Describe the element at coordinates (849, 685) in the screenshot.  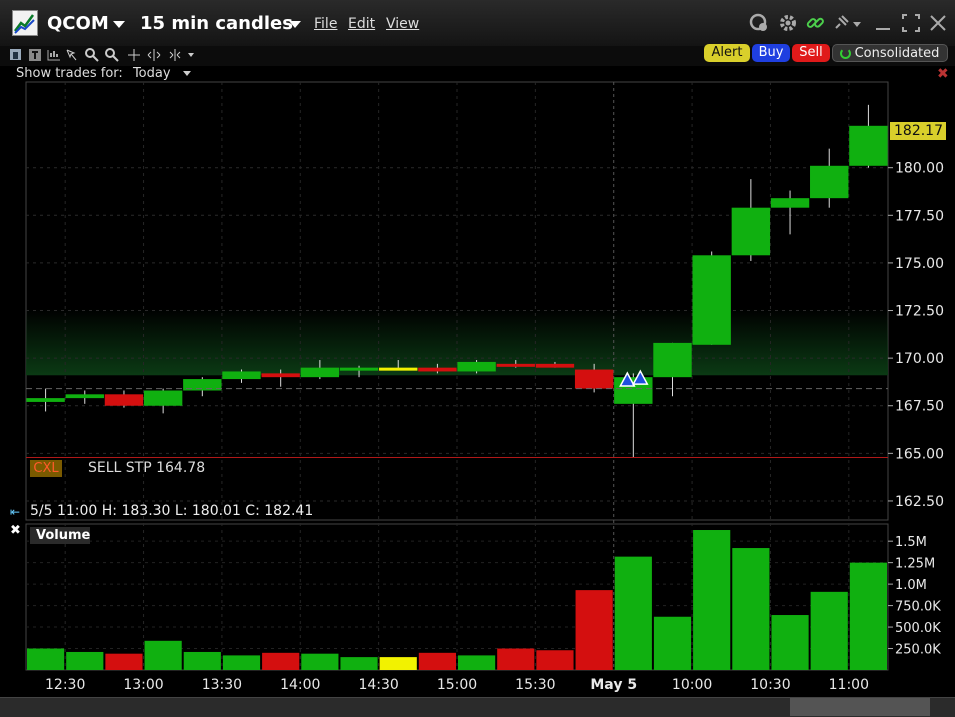
I see `time-axis-label: 11:00` at that location.